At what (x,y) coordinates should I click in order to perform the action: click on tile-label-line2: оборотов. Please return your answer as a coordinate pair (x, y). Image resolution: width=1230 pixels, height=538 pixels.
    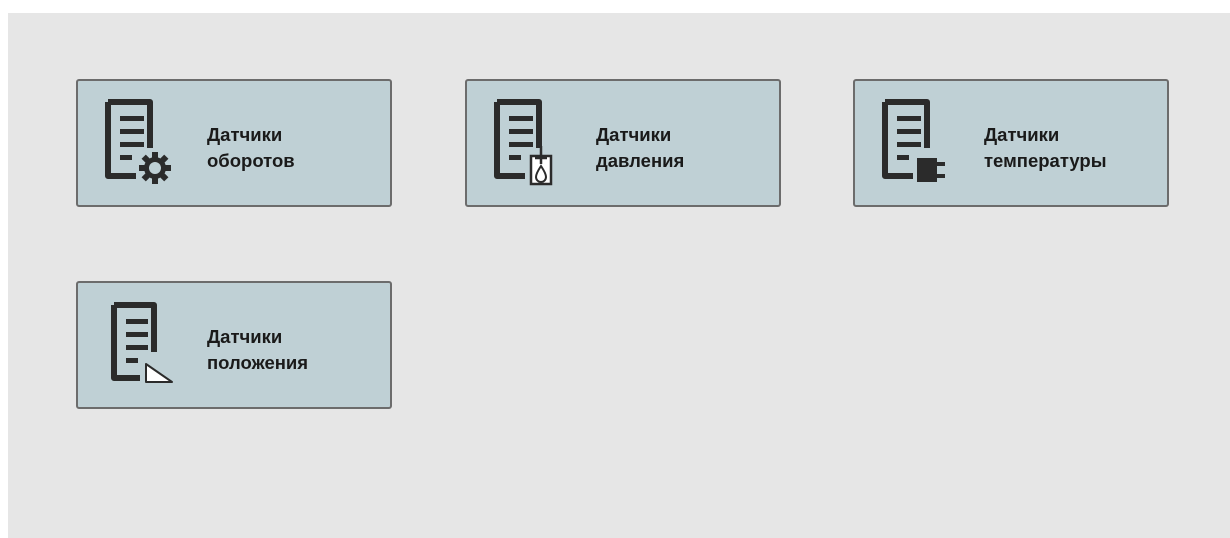
    Looking at the image, I should click on (251, 160).